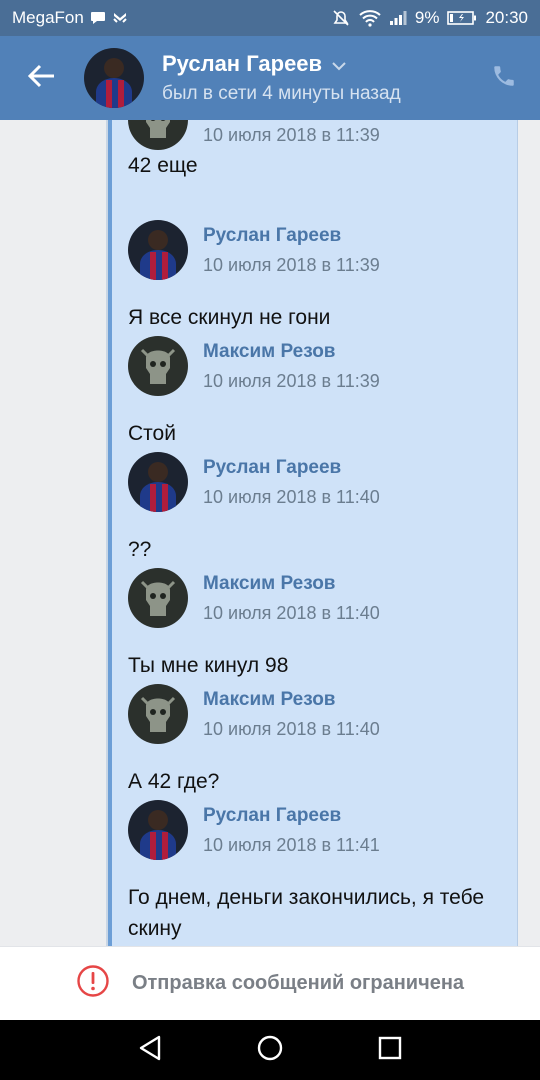 This screenshot has width=540, height=1080. Describe the element at coordinates (174, 781) in the screenshot. I see `message-text: А 42 где?` at that location.